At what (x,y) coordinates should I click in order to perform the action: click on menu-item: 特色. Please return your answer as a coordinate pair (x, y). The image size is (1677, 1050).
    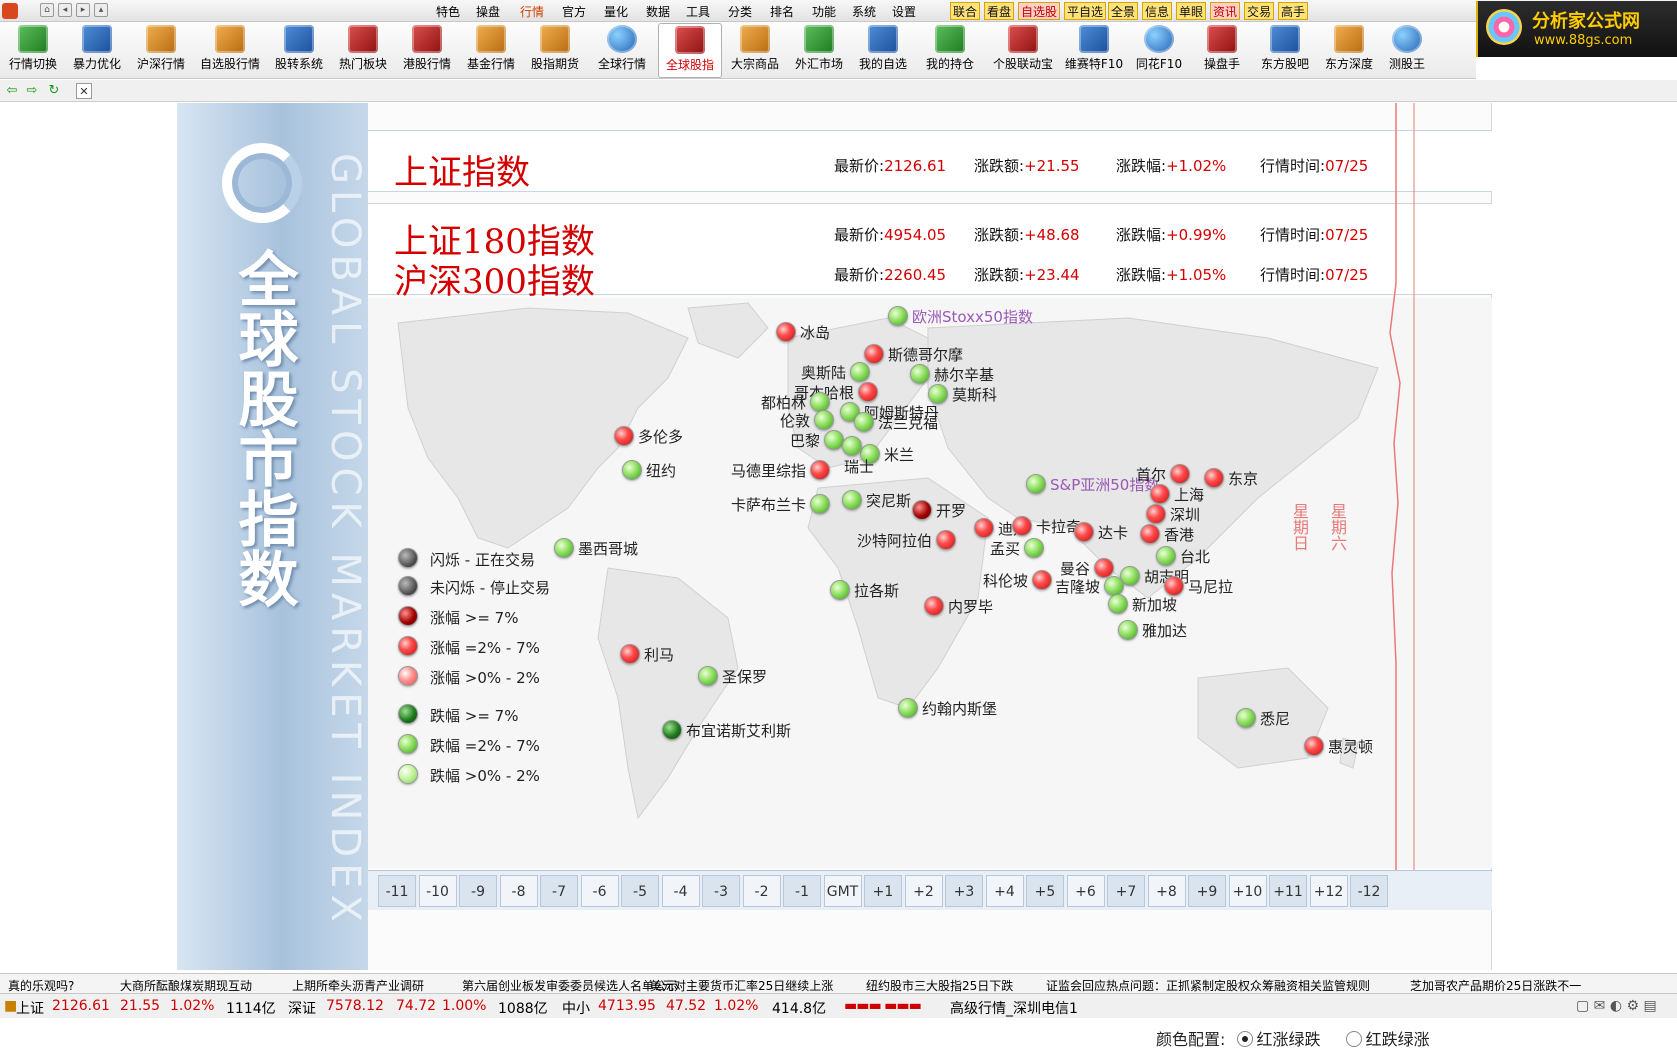
    Looking at the image, I should click on (448, 11).